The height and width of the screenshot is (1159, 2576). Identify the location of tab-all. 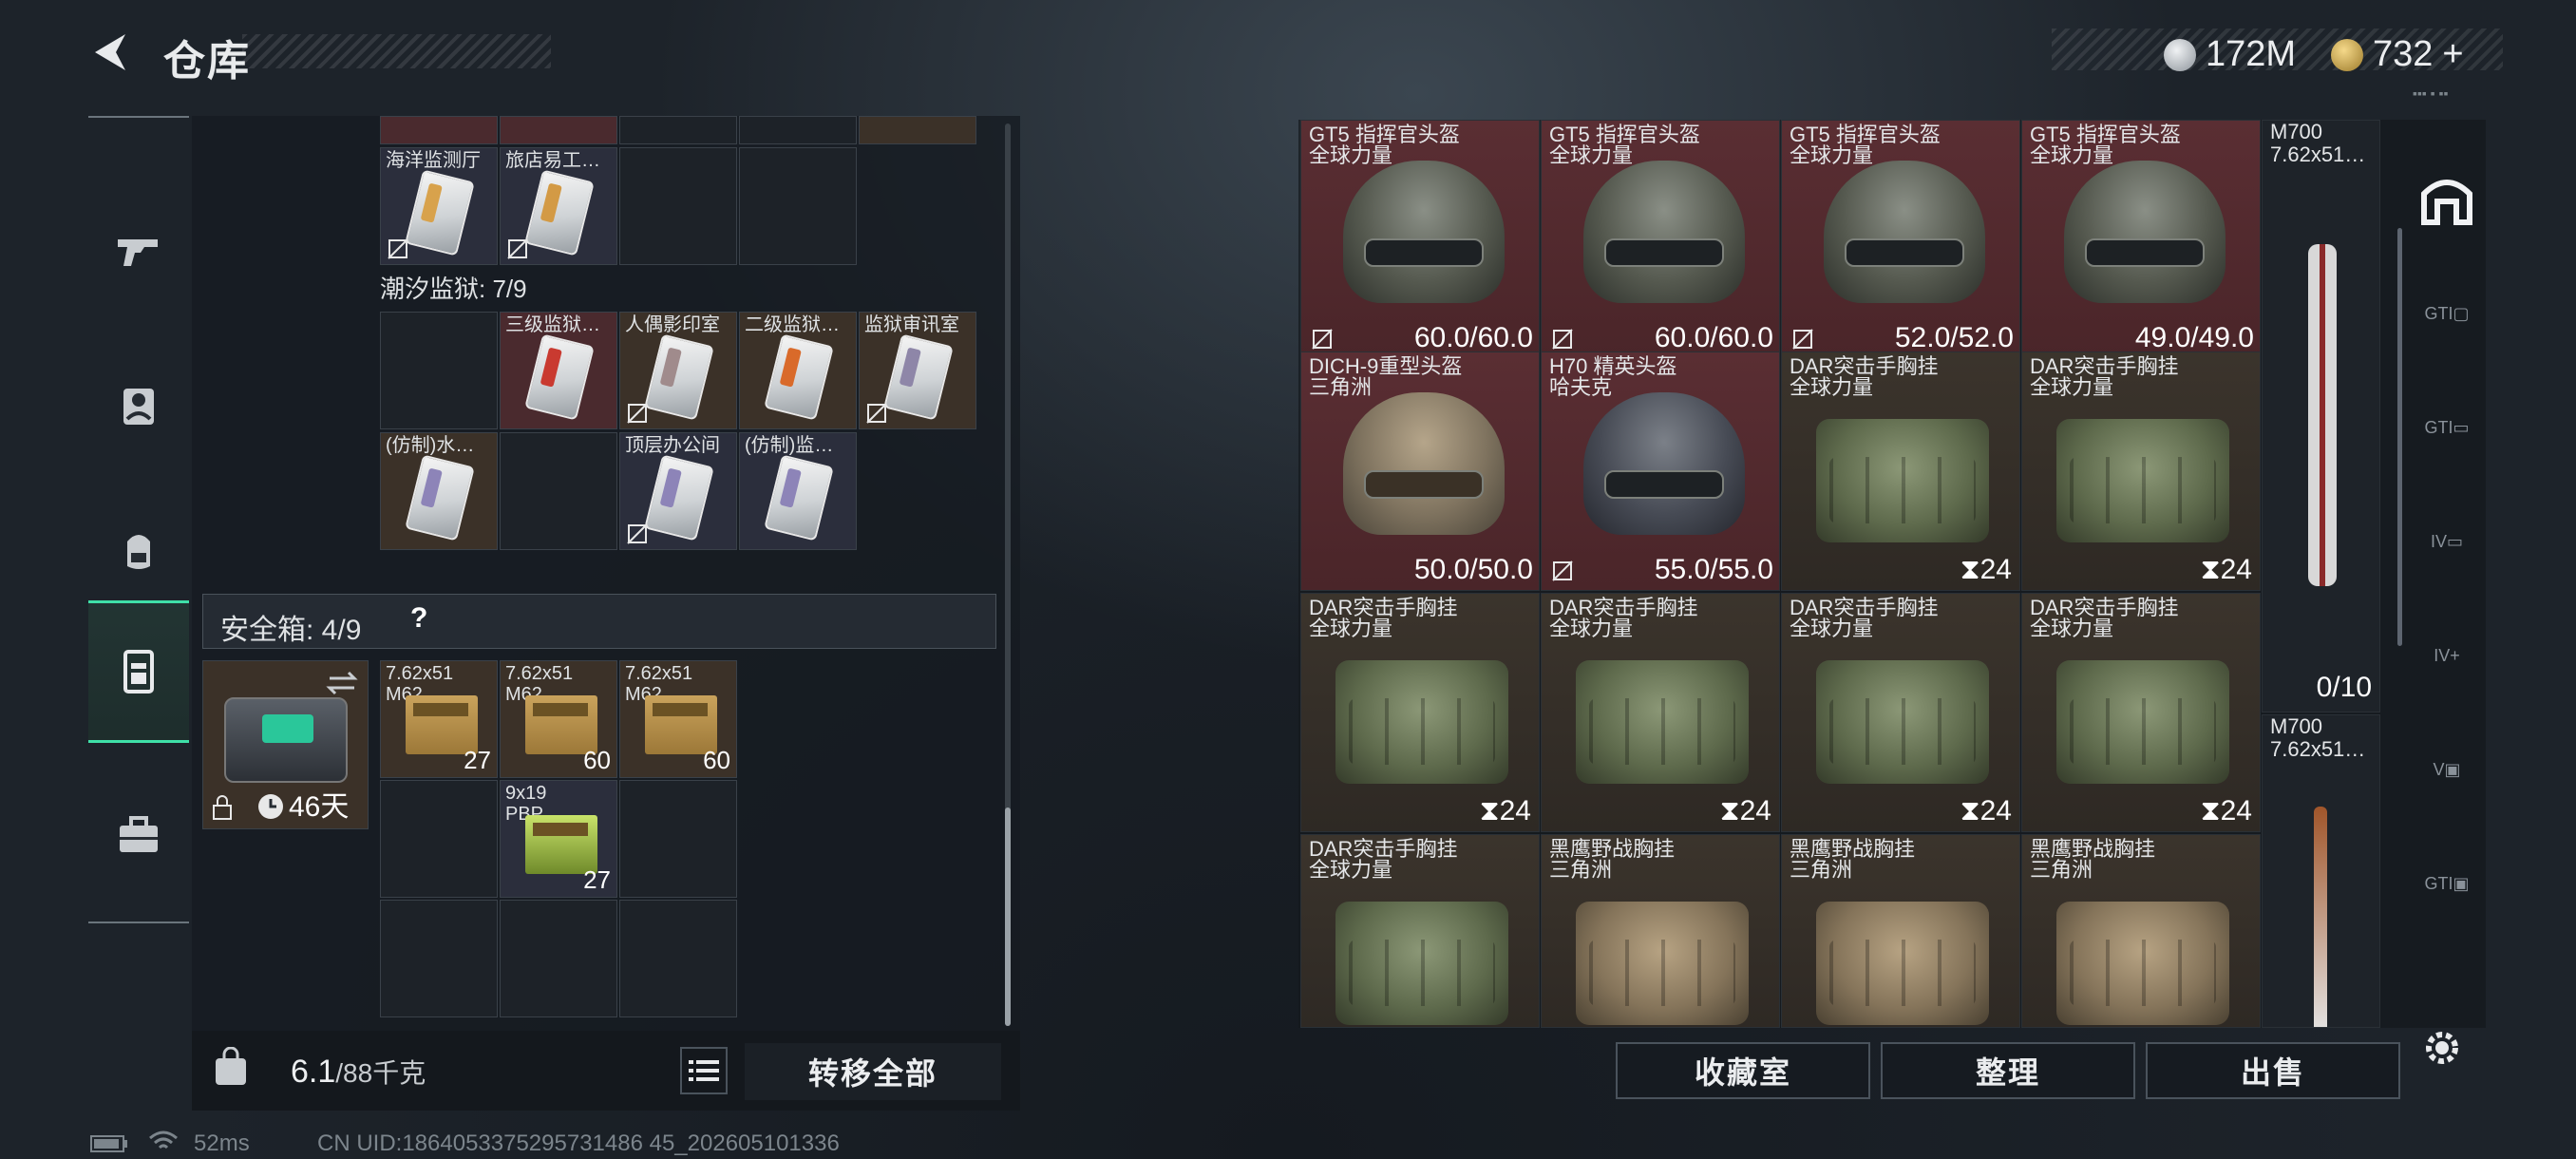
(2447, 199).